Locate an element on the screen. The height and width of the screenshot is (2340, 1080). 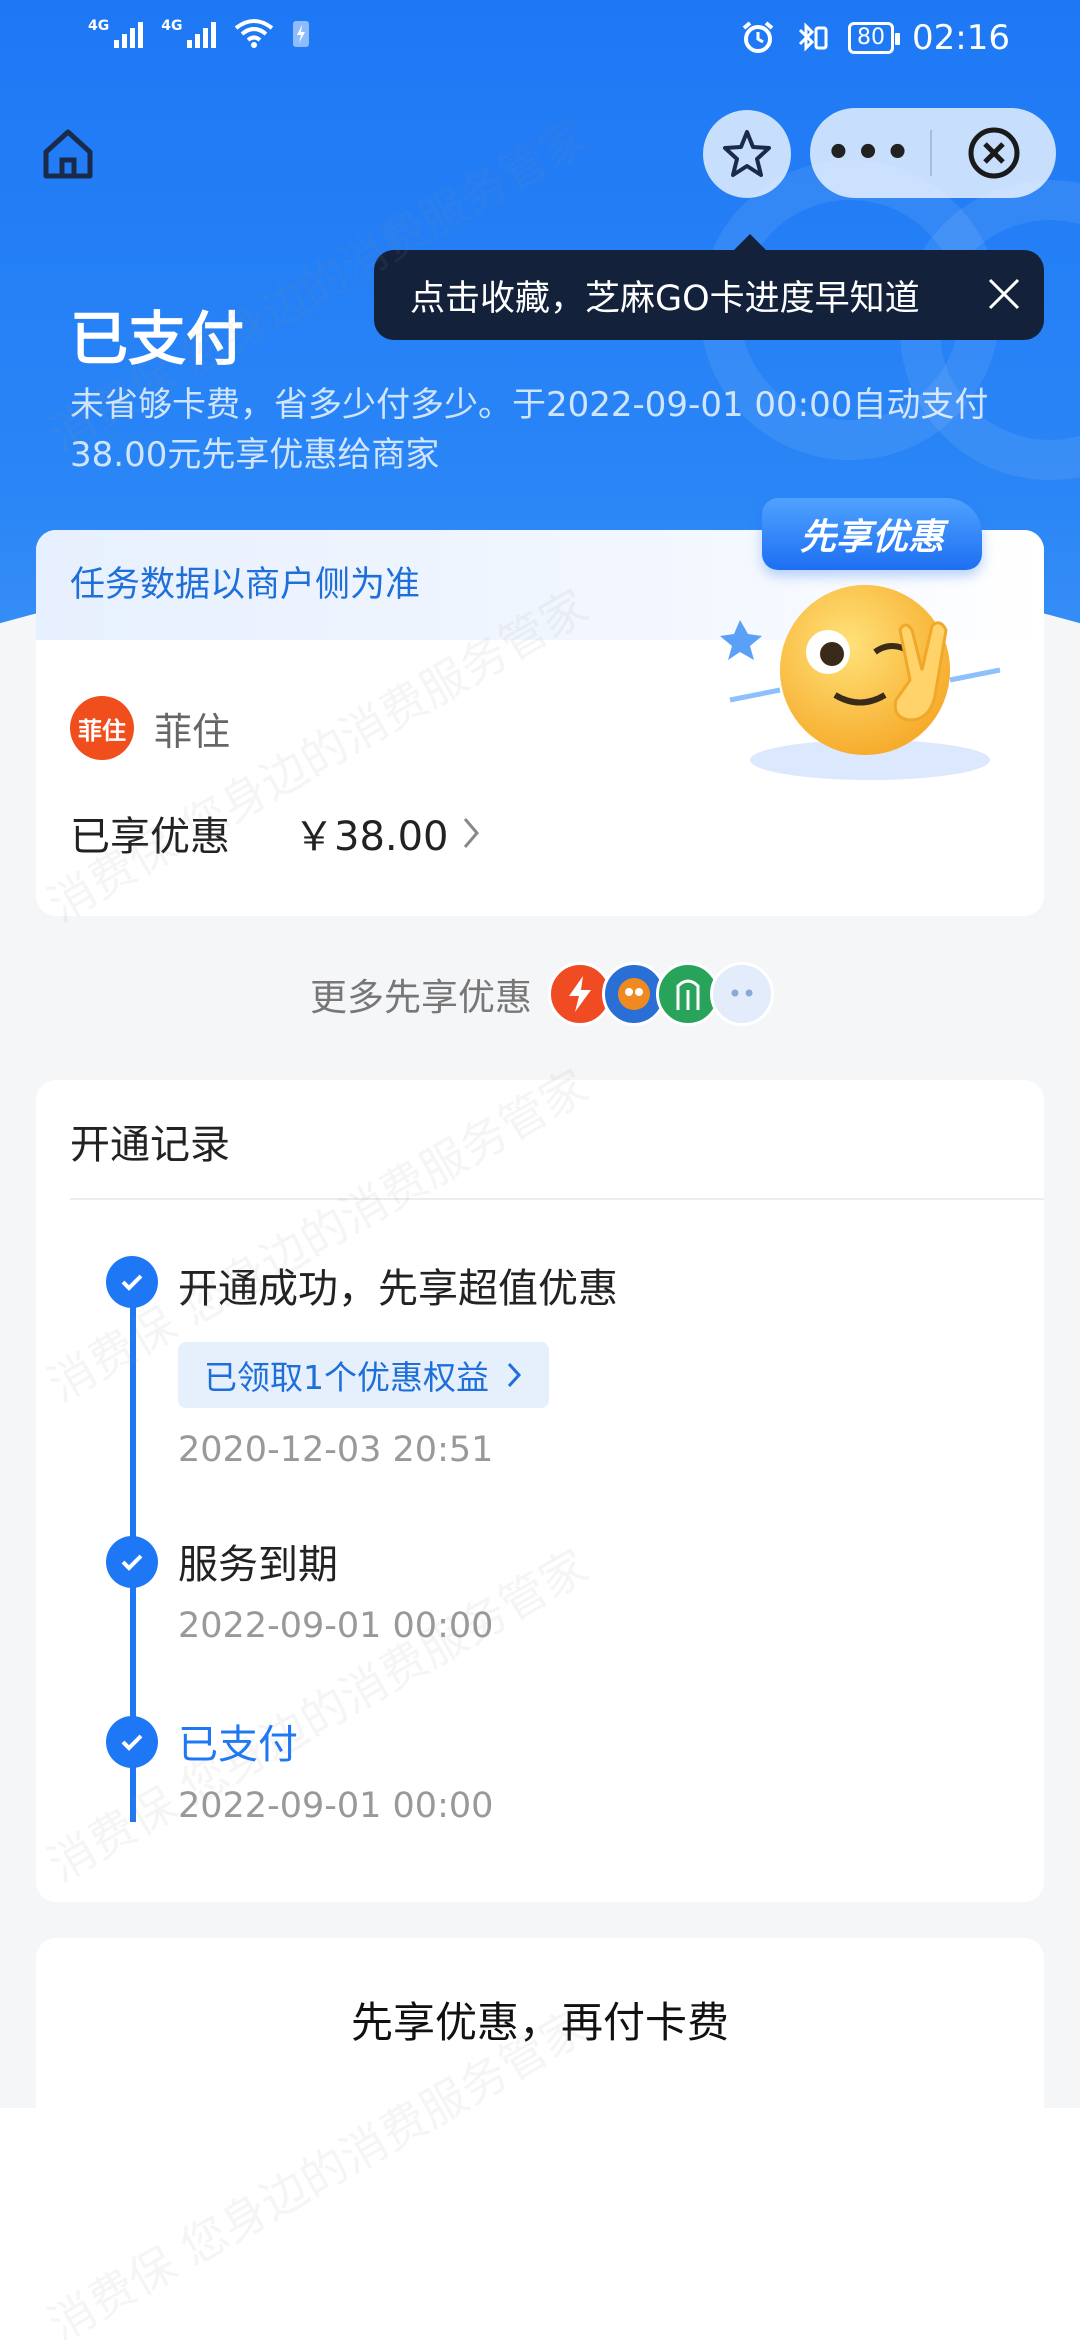
close-circle-icon is located at coordinates (994, 153).